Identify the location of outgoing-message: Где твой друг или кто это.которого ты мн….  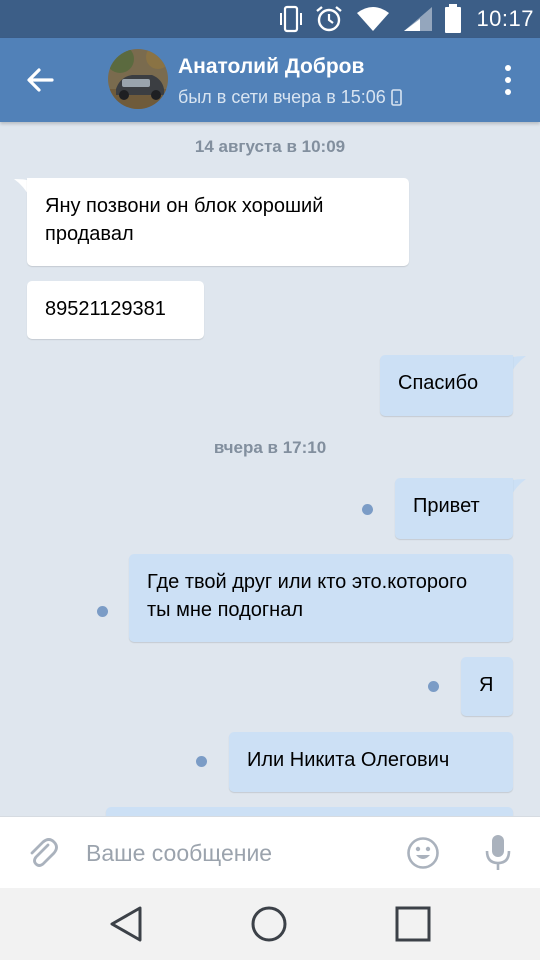
(321, 598).